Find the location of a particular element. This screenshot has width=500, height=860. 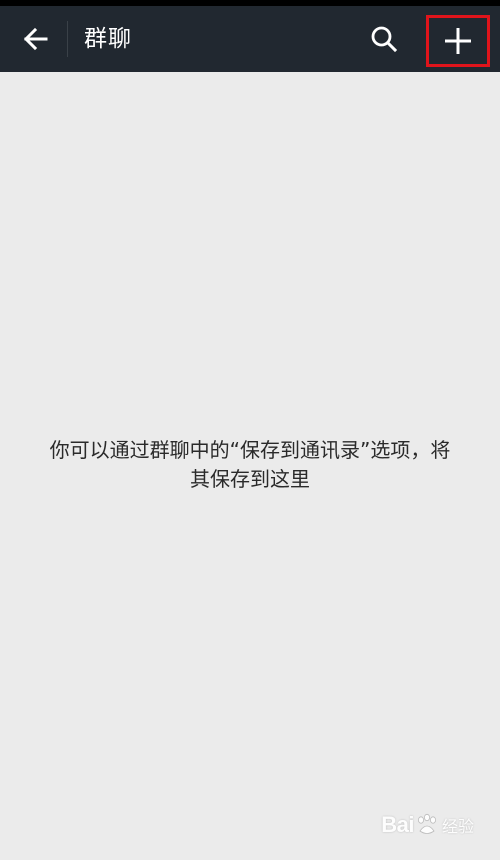

arrow-left-icon is located at coordinates (35, 39).